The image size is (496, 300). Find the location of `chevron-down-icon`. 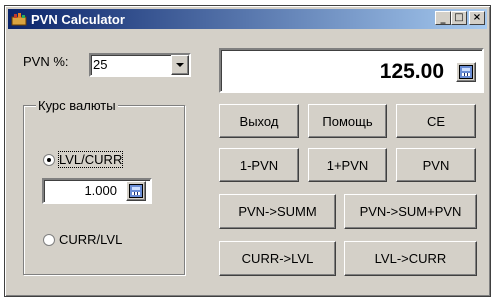

chevron-down-icon is located at coordinates (180, 64).